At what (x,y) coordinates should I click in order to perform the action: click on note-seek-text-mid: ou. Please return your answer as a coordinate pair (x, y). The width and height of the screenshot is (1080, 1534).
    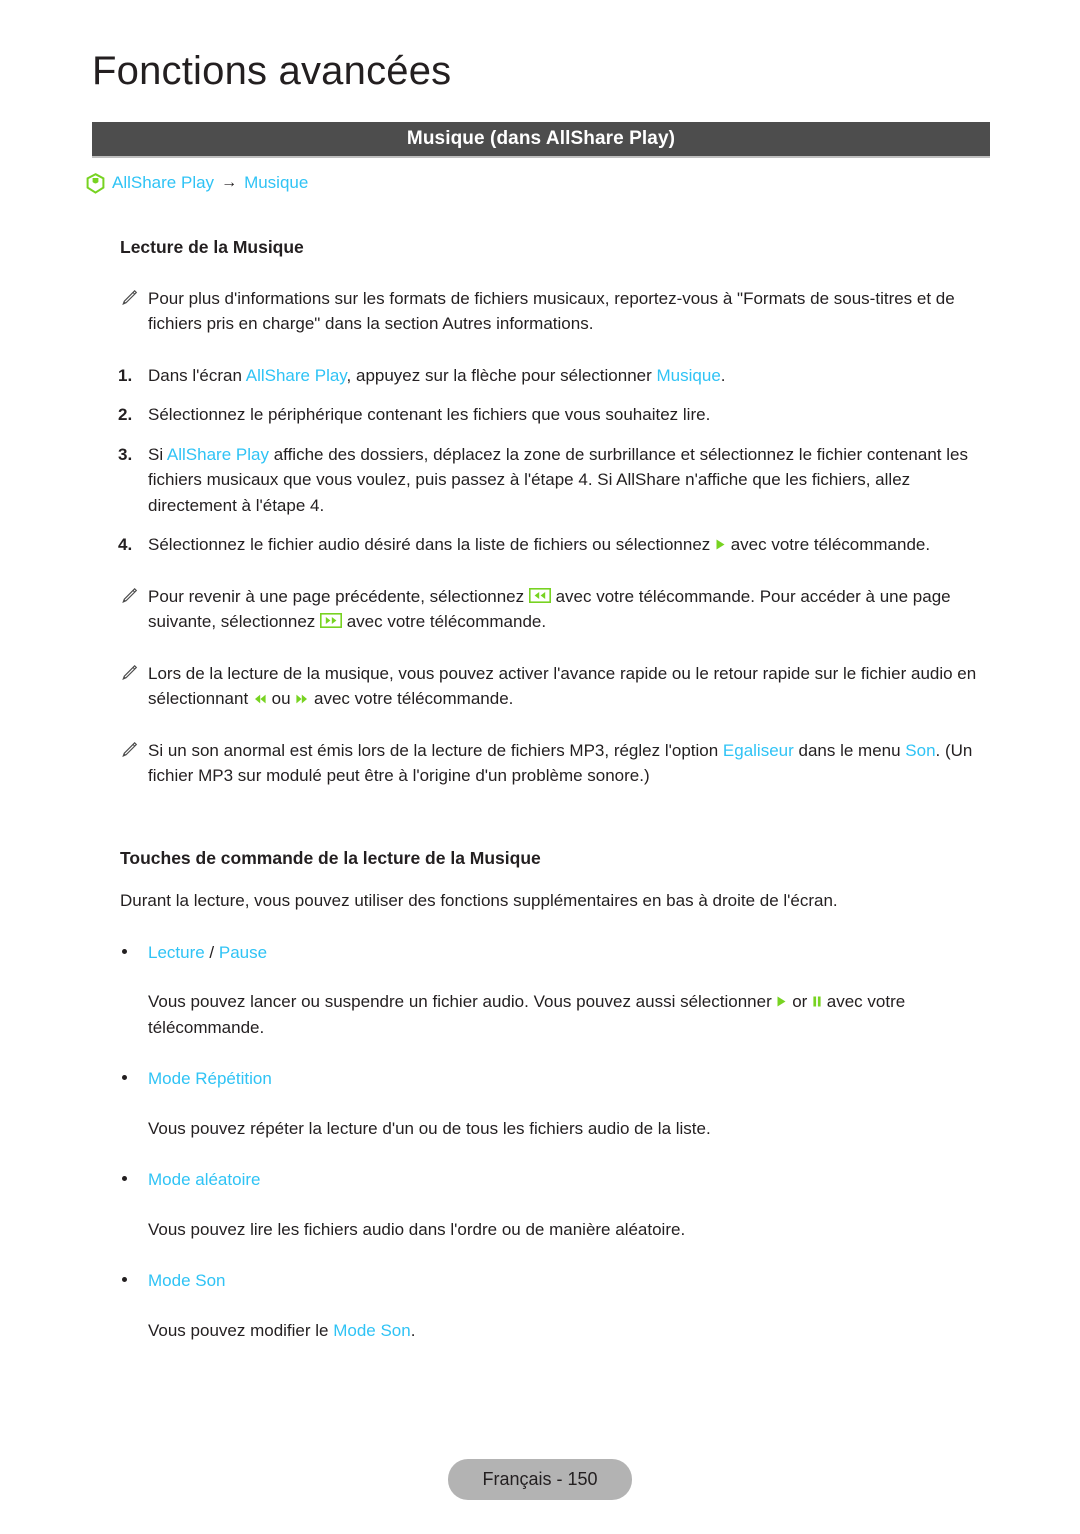
    Looking at the image, I should click on (281, 699).